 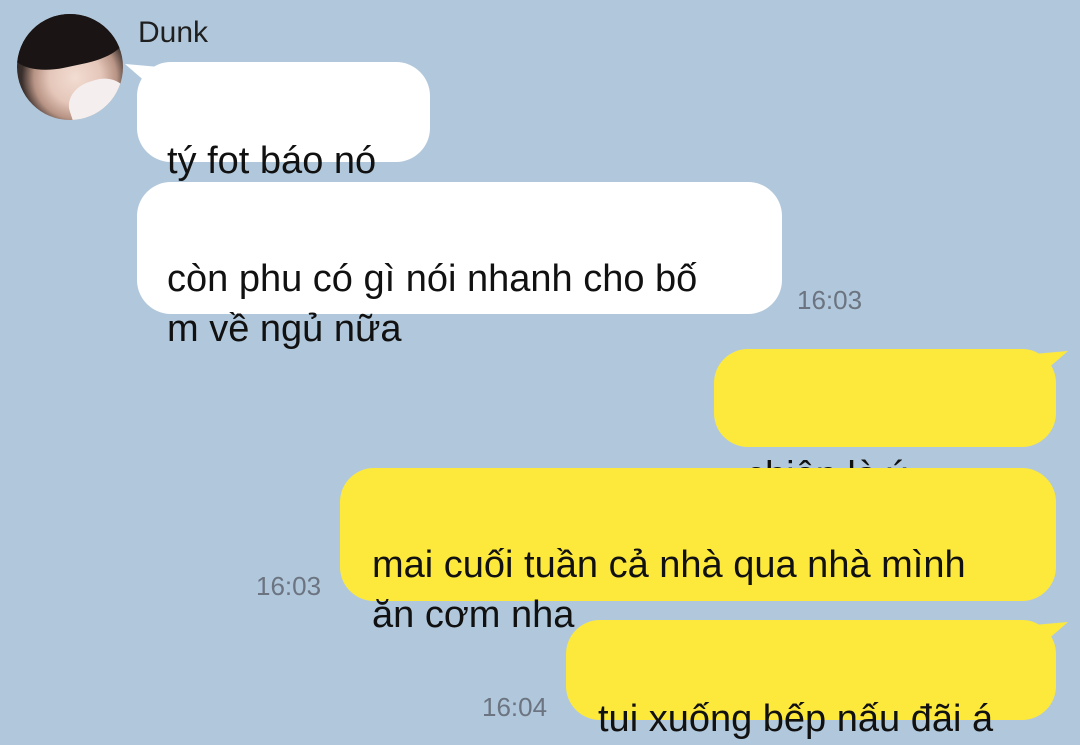 I want to click on message-text: tý fot báo nó, so click(x=272, y=161).